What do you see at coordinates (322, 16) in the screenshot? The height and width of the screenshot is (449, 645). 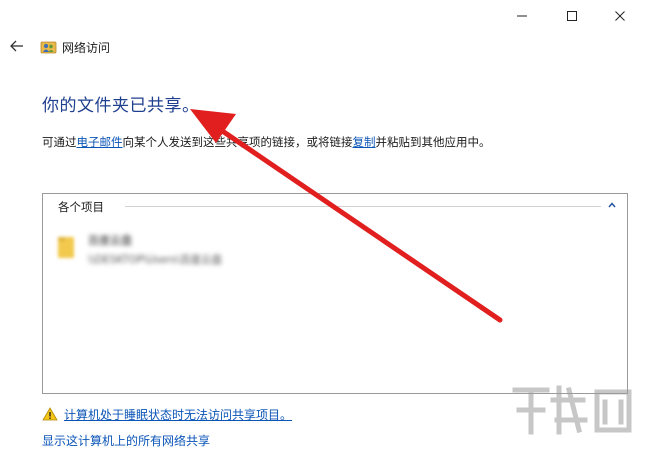 I see `title-bar` at bounding box center [322, 16].